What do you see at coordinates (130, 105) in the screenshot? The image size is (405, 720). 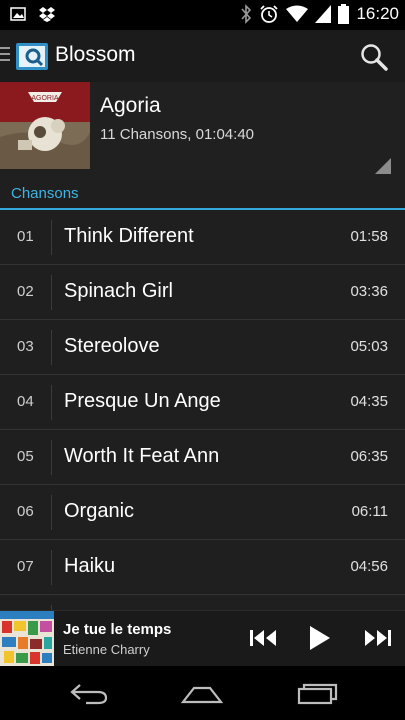 I see `album-title: Agoria` at bounding box center [130, 105].